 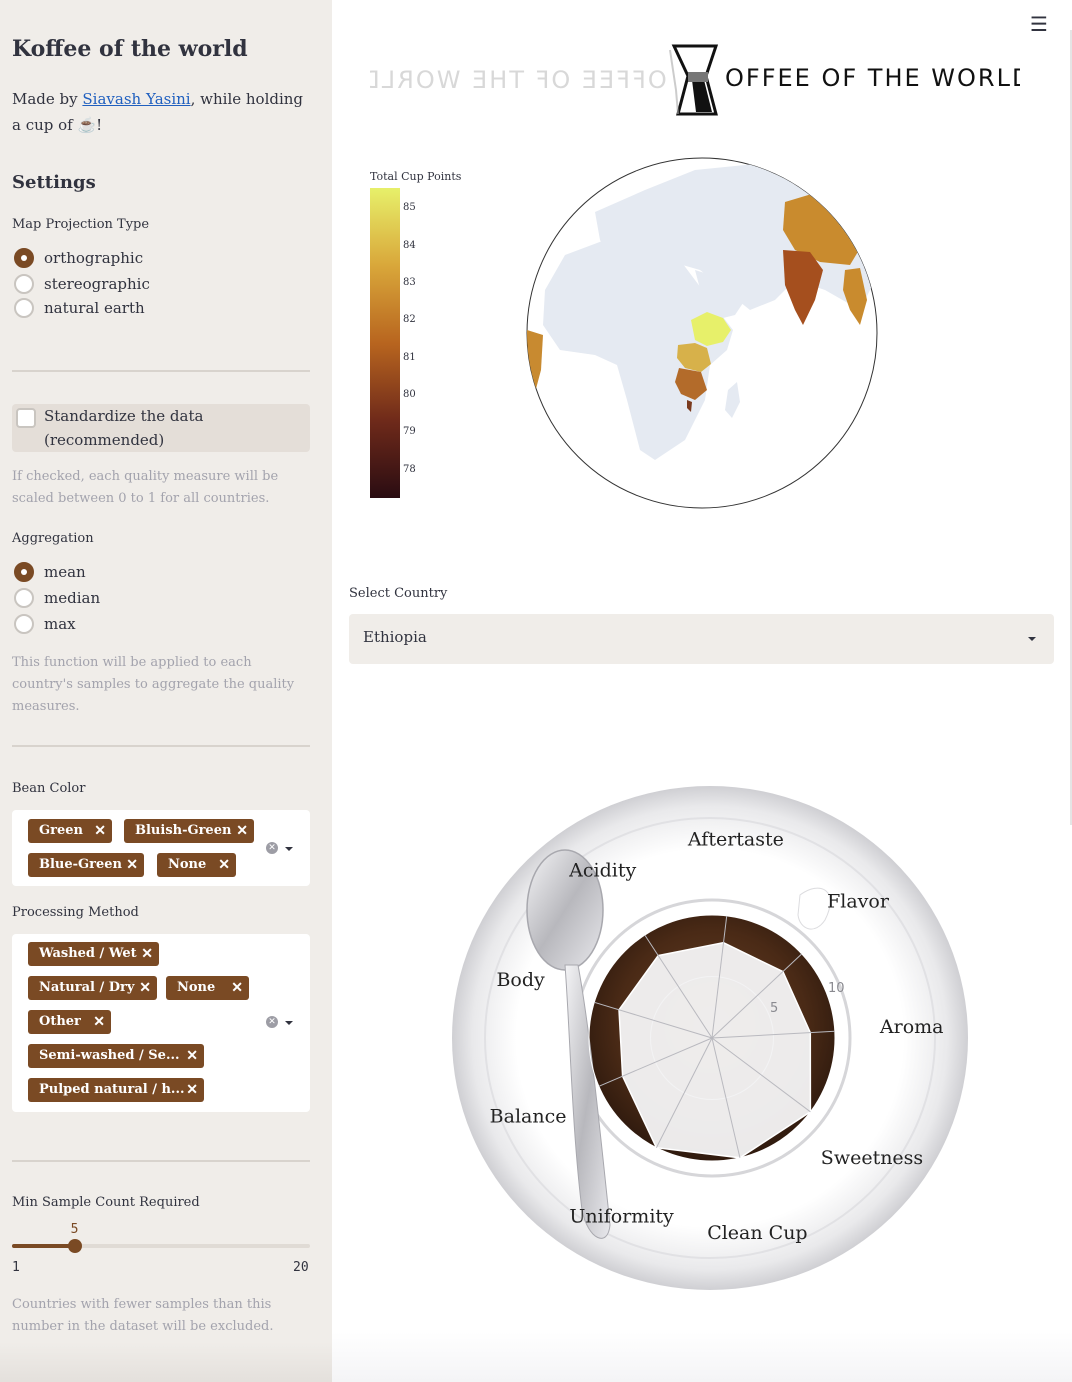 What do you see at coordinates (70, 831) in the screenshot?
I see `tag-green: Green ✕` at bounding box center [70, 831].